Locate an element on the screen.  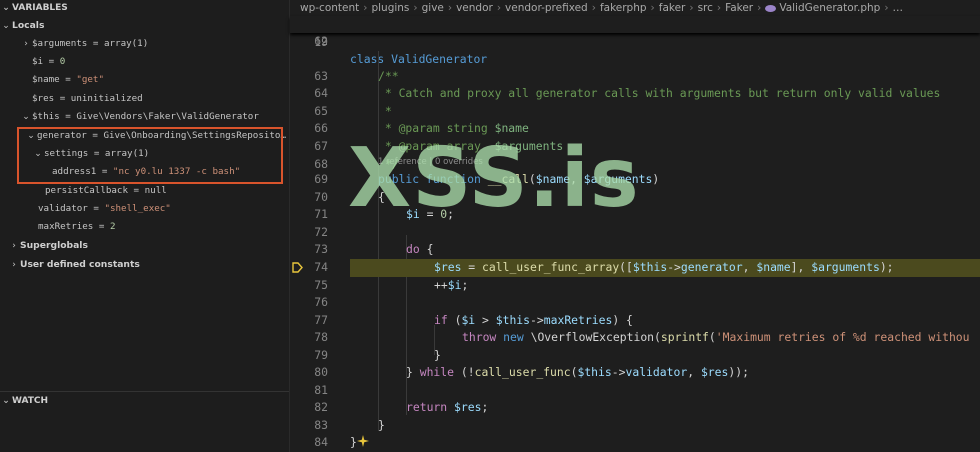
variable-row-i: $i = 0 is located at coordinates (48, 62).